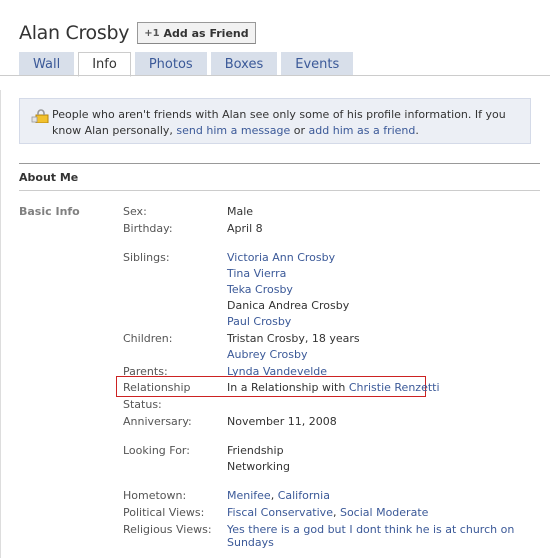  I want to click on sex-value: Male, so click(240, 211).